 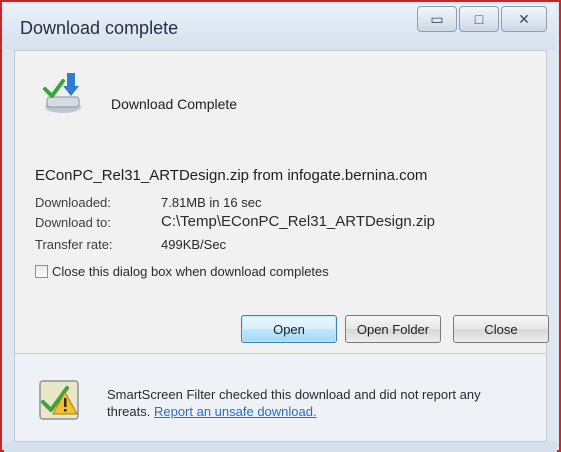 I want to click on download-complete-heading: Download Complete, so click(x=174, y=104).